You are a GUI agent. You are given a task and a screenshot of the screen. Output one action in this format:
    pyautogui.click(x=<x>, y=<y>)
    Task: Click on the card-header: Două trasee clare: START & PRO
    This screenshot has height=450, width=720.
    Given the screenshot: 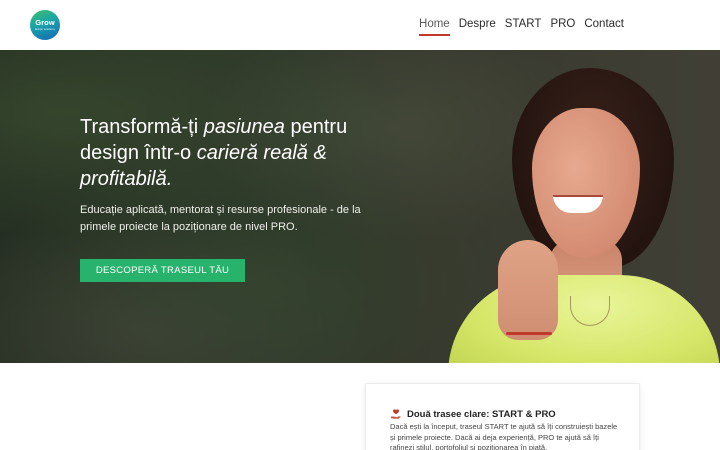 What is the action you would take?
    pyautogui.click(x=473, y=414)
    